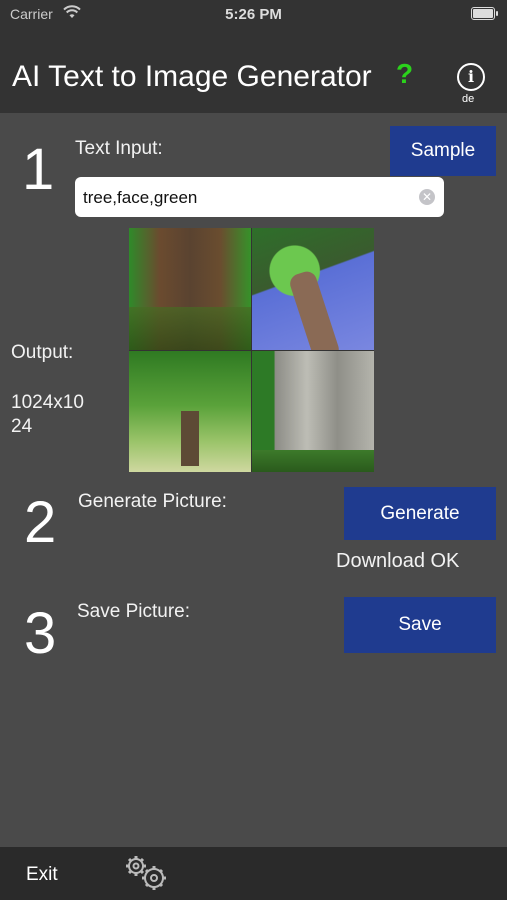 This screenshot has width=507, height=900. Describe the element at coordinates (420, 625) in the screenshot. I see `save-button: Save` at that location.